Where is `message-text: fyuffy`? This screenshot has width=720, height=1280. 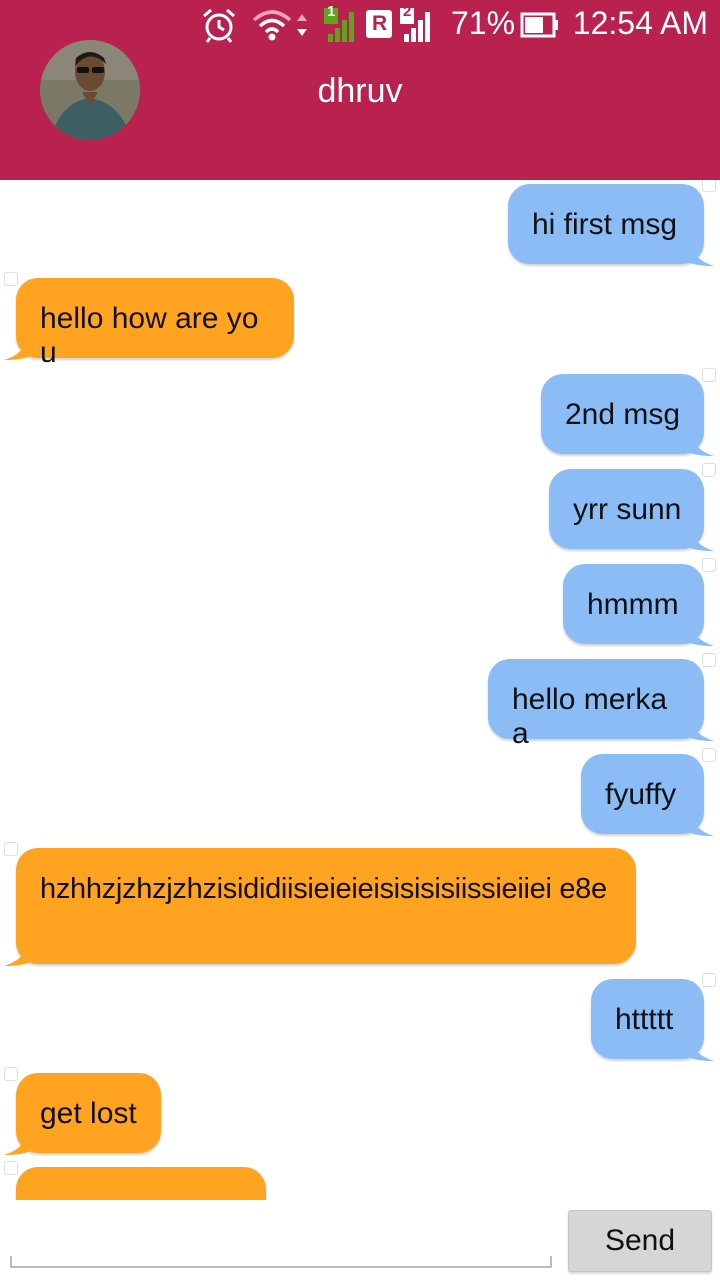
message-text: fyuffy is located at coordinates (641, 794).